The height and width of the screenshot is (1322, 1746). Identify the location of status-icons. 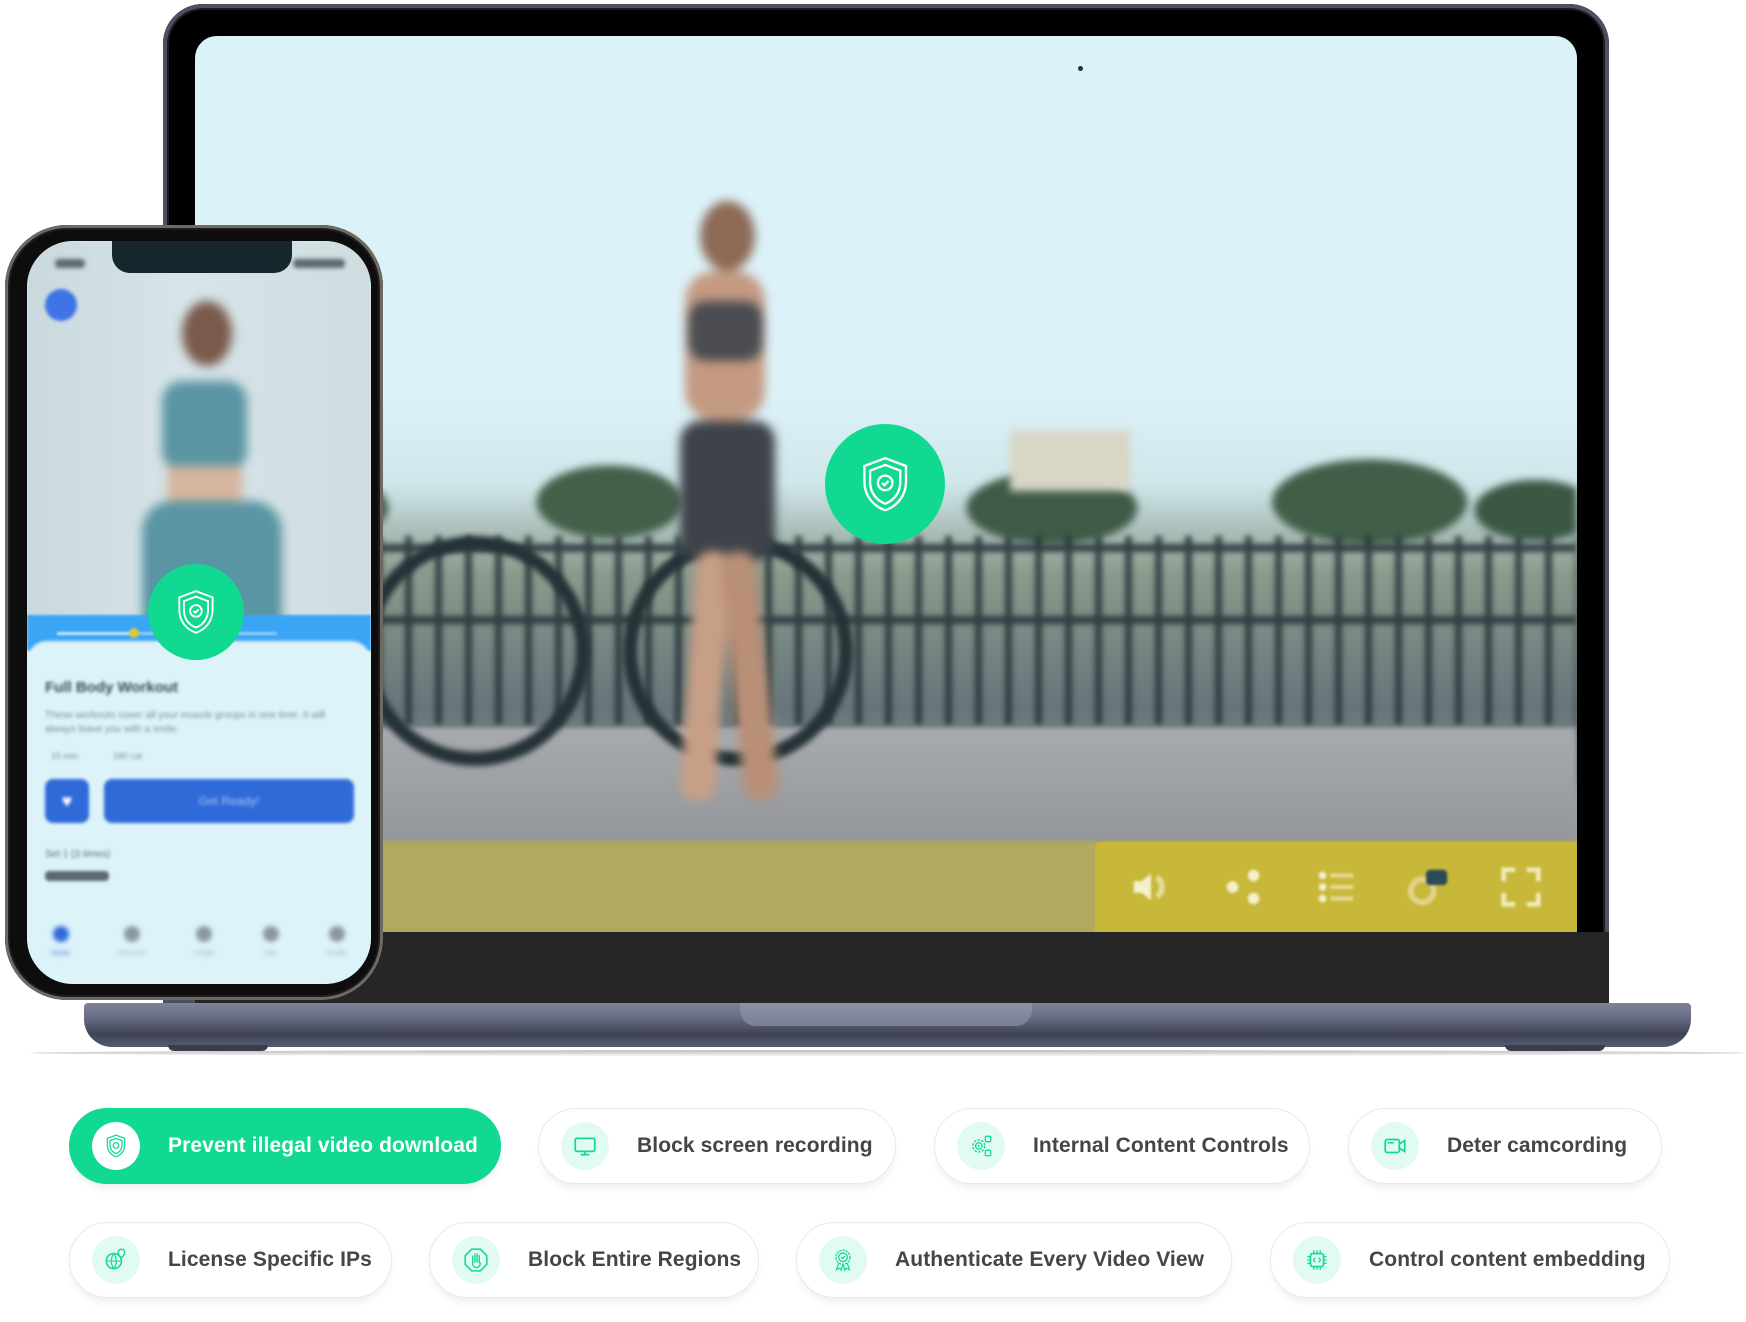
(319, 263).